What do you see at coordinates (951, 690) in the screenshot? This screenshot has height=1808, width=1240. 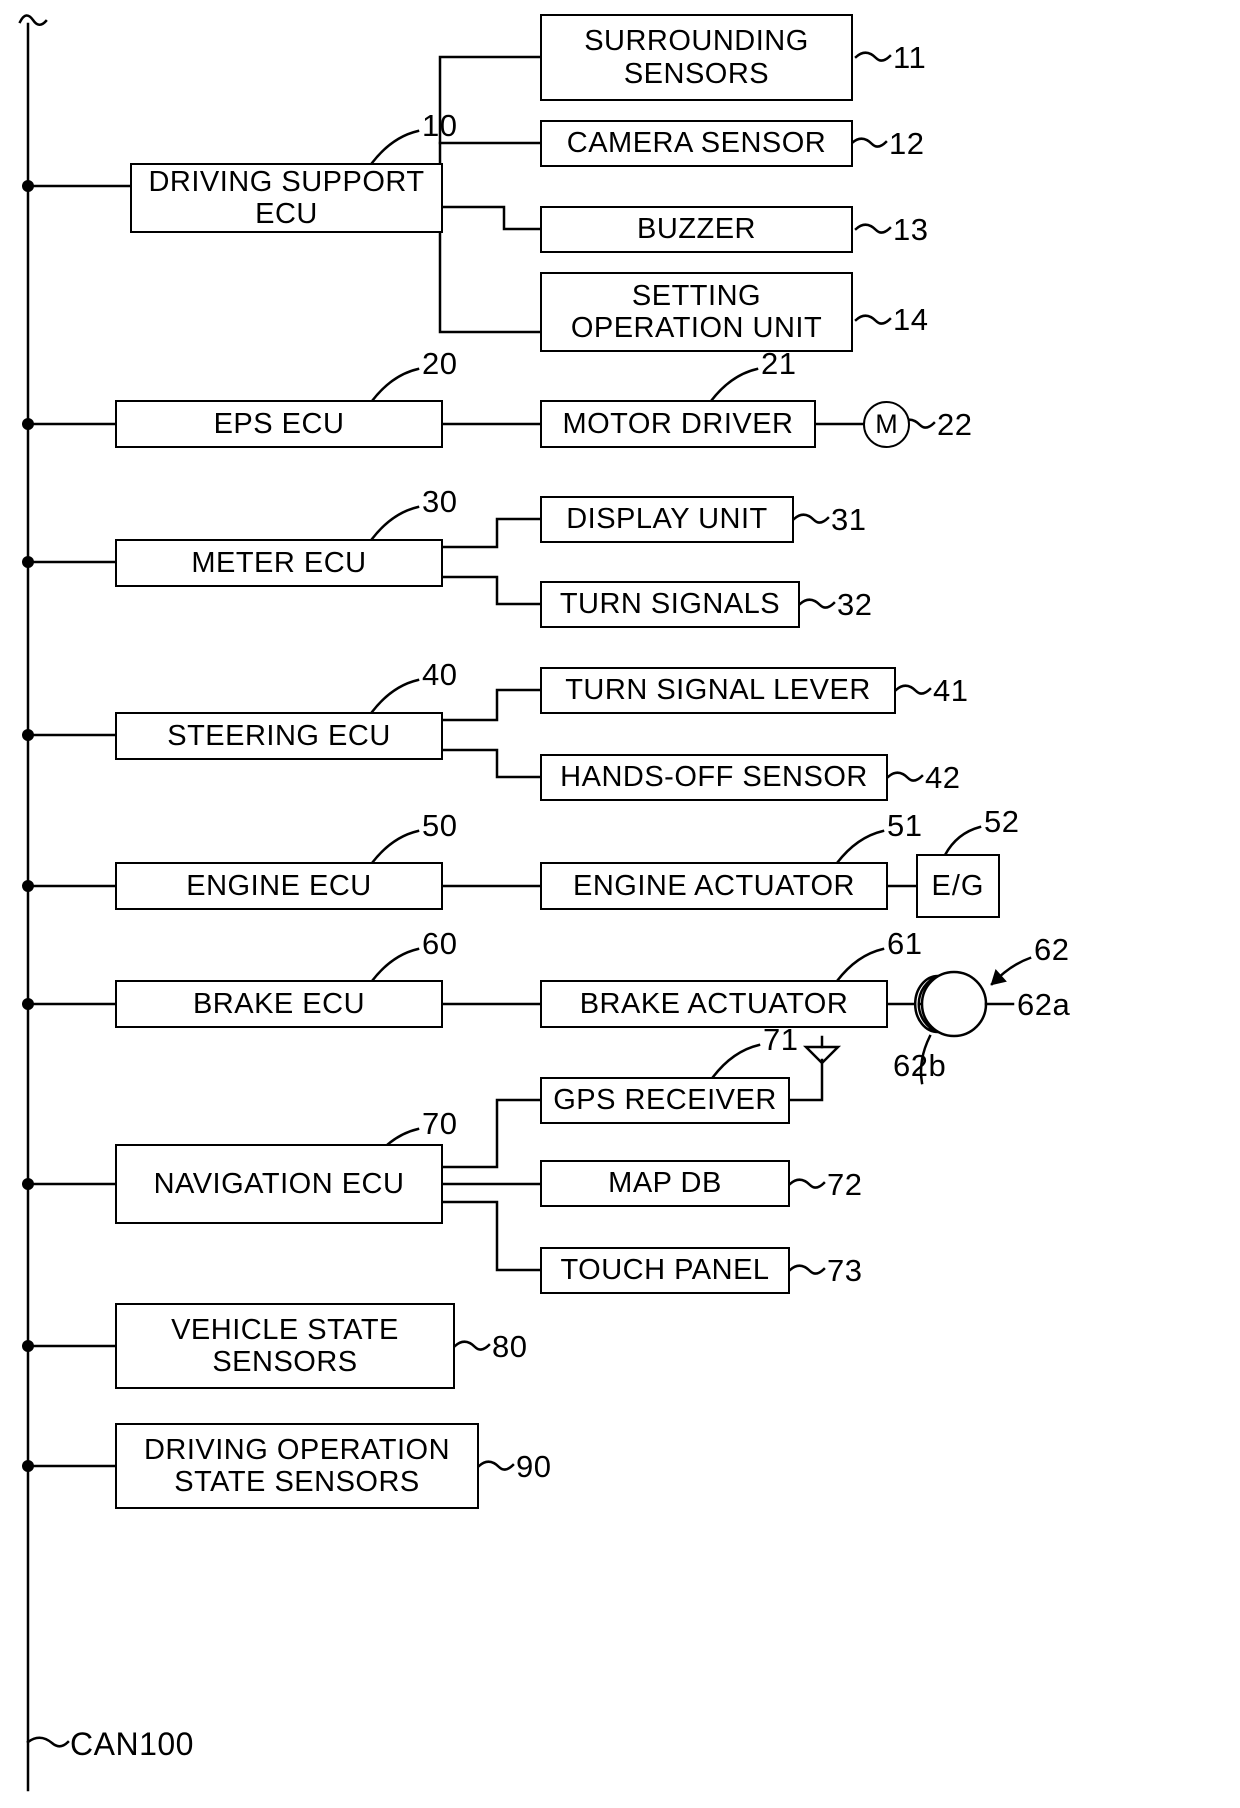 I see `ref-41: 41` at bounding box center [951, 690].